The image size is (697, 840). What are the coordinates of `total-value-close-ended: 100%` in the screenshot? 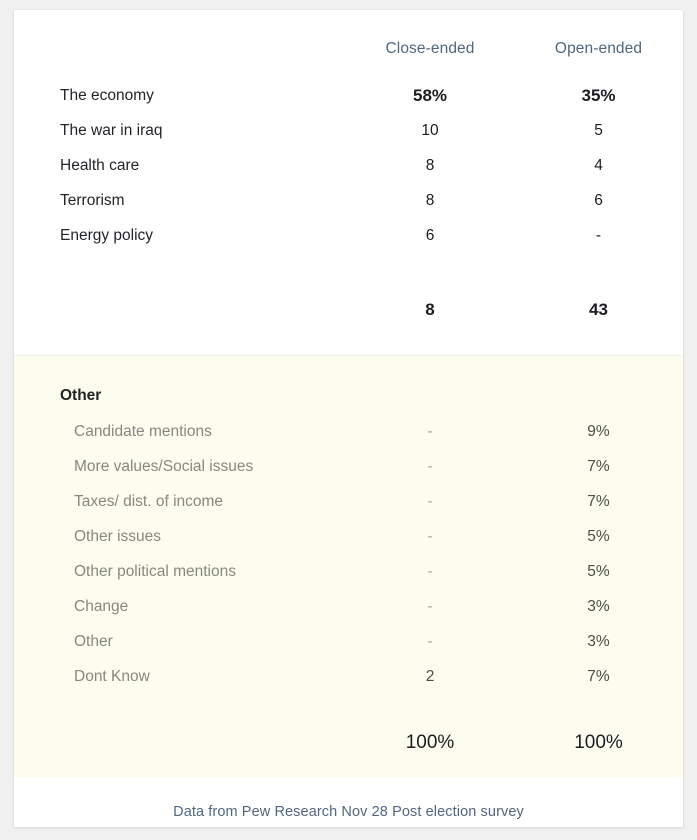 It's located at (430, 742).